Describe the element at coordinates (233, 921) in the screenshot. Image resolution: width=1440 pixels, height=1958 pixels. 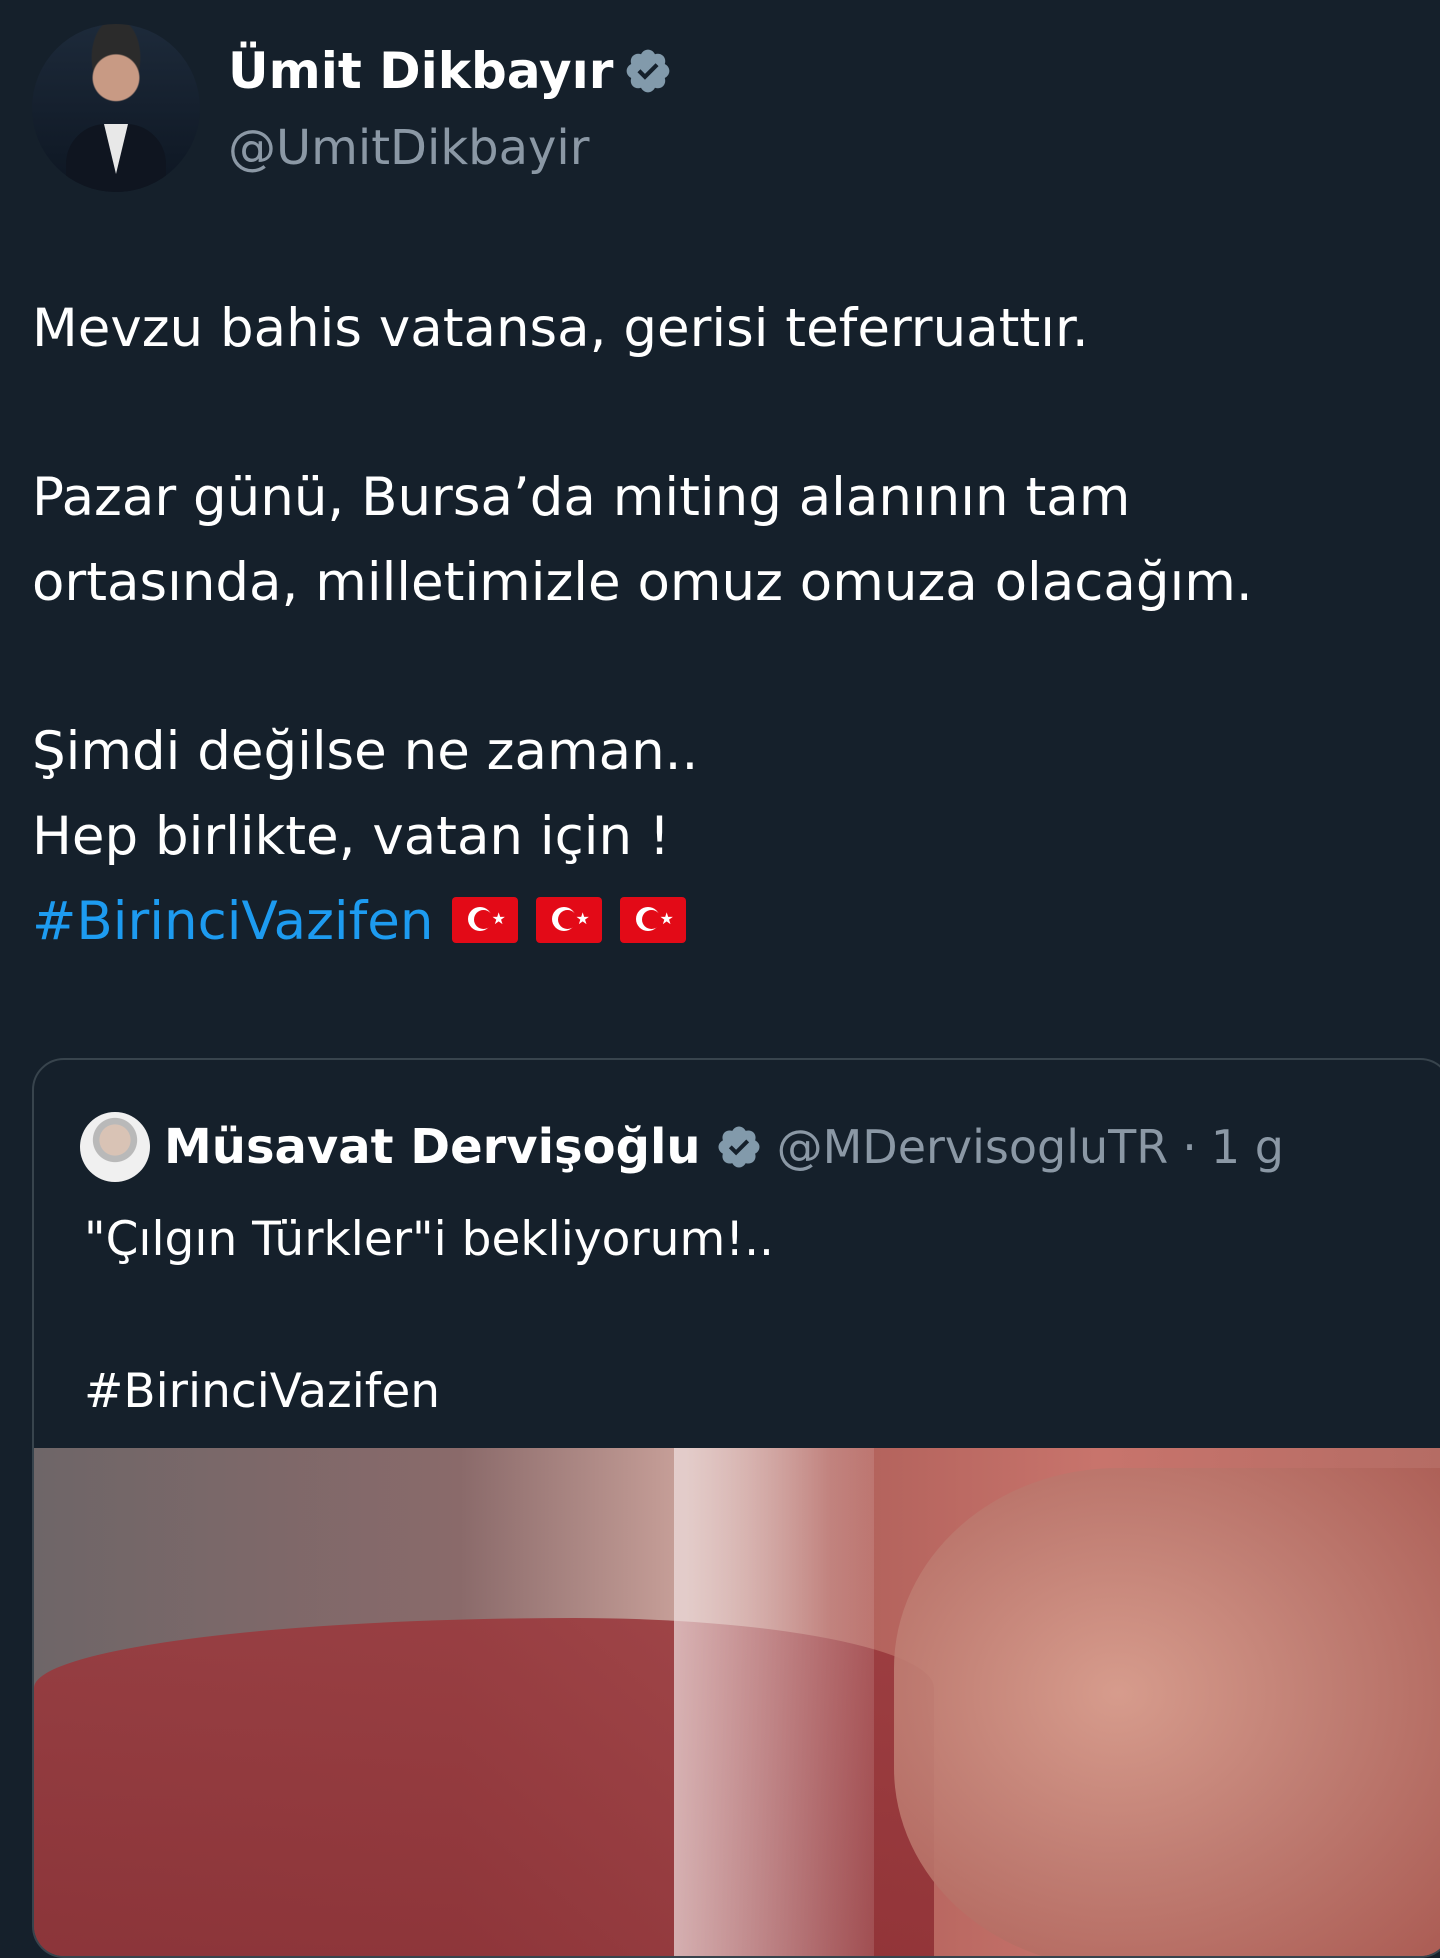
I see `hashtag-link: #BirinciVazifen` at that location.